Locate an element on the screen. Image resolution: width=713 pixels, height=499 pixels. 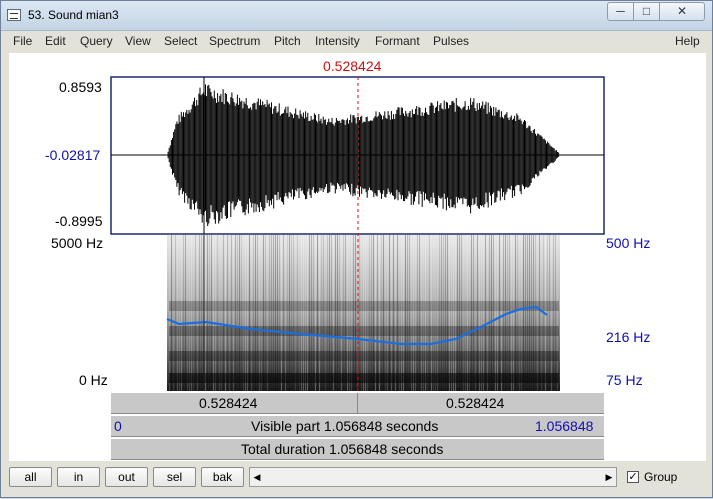
right-segment: 0.528424 is located at coordinates (481, 403).